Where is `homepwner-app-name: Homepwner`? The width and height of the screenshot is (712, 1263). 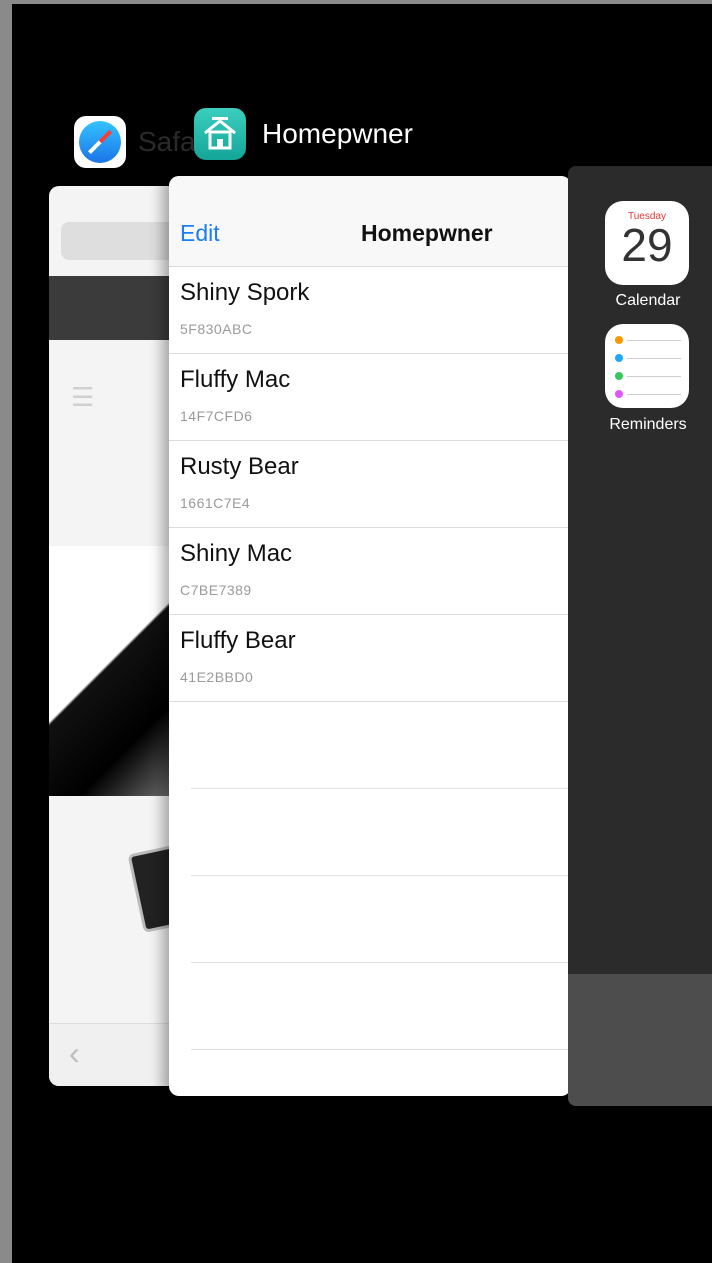 homepwner-app-name: Homepwner is located at coordinates (337, 133).